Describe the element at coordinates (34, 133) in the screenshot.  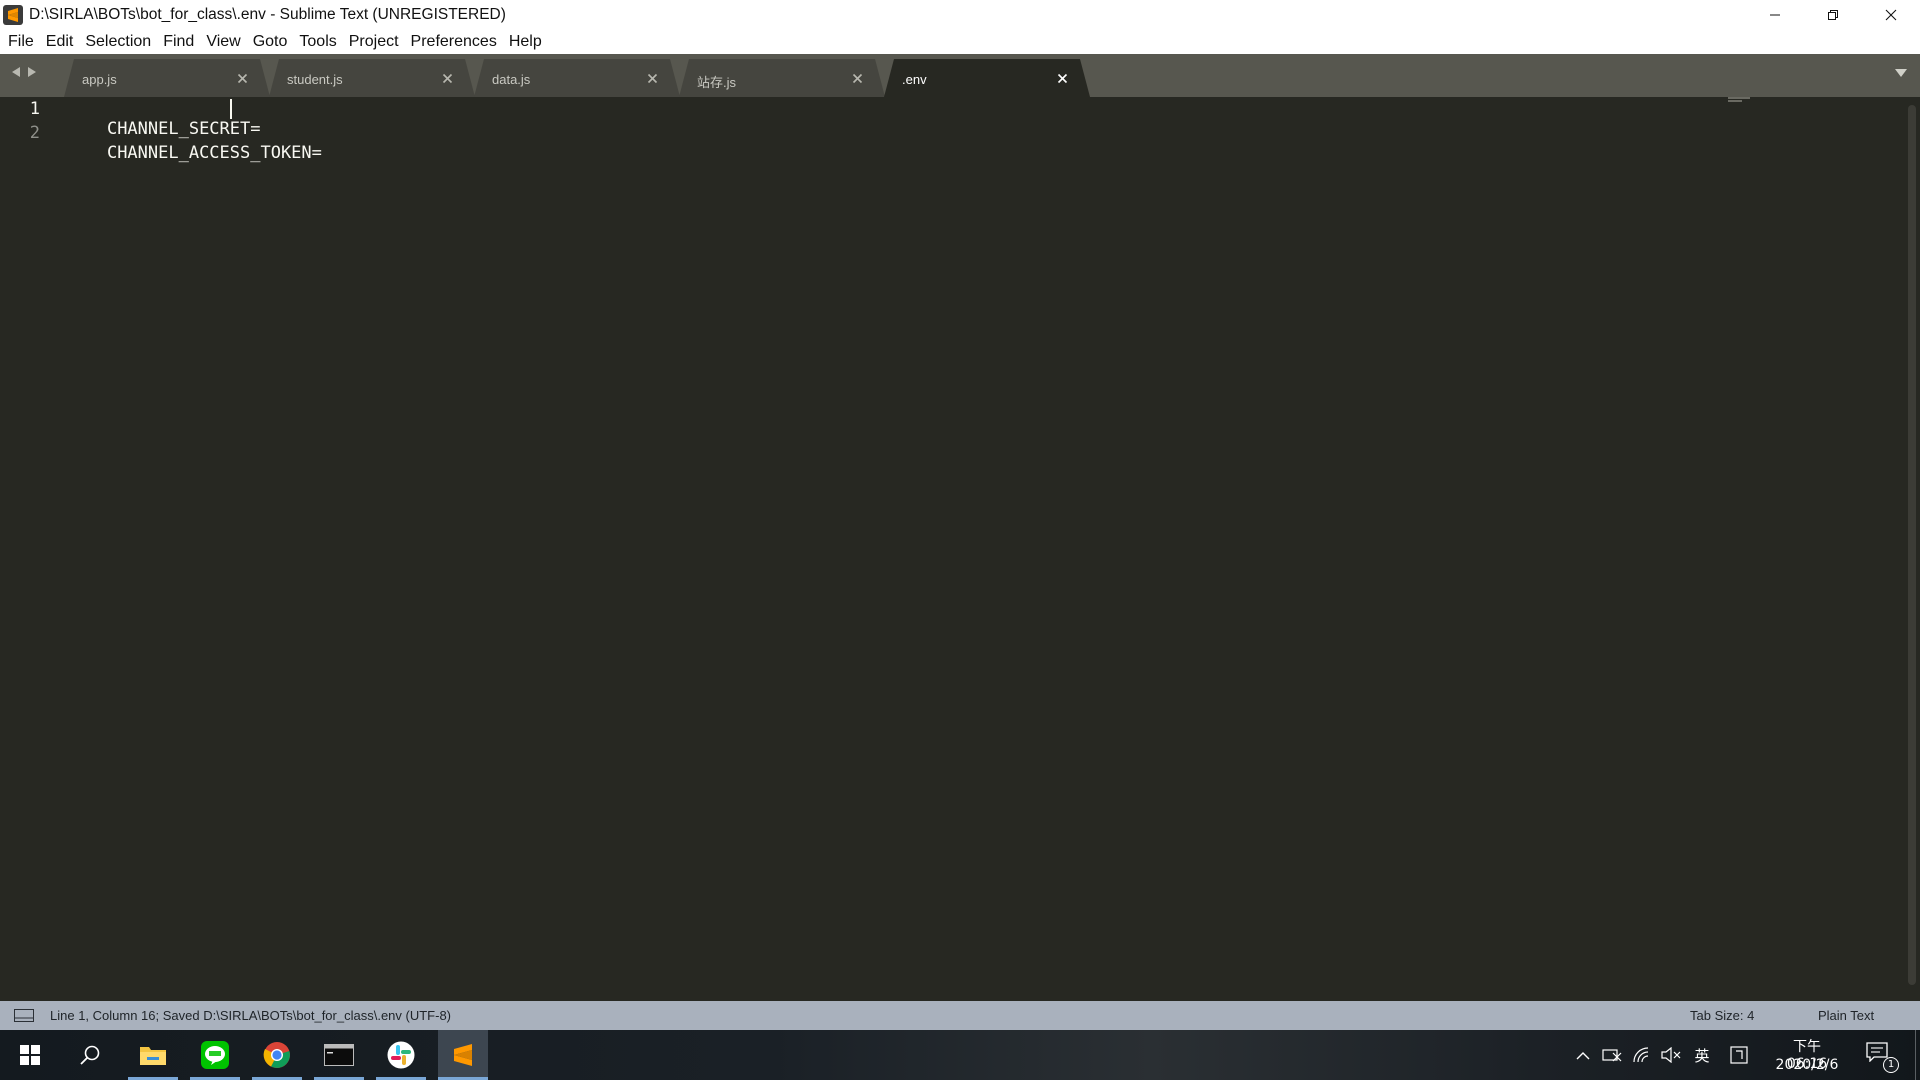
I see `line-number: 2` at that location.